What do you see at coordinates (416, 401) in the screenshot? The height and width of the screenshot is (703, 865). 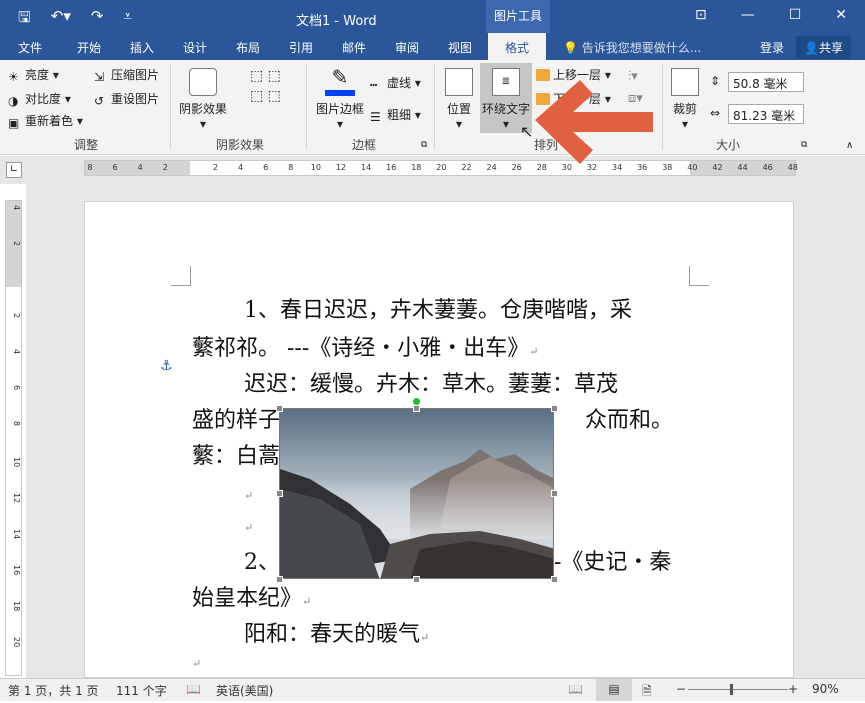 I see `rotate-handle` at bounding box center [416, 401].